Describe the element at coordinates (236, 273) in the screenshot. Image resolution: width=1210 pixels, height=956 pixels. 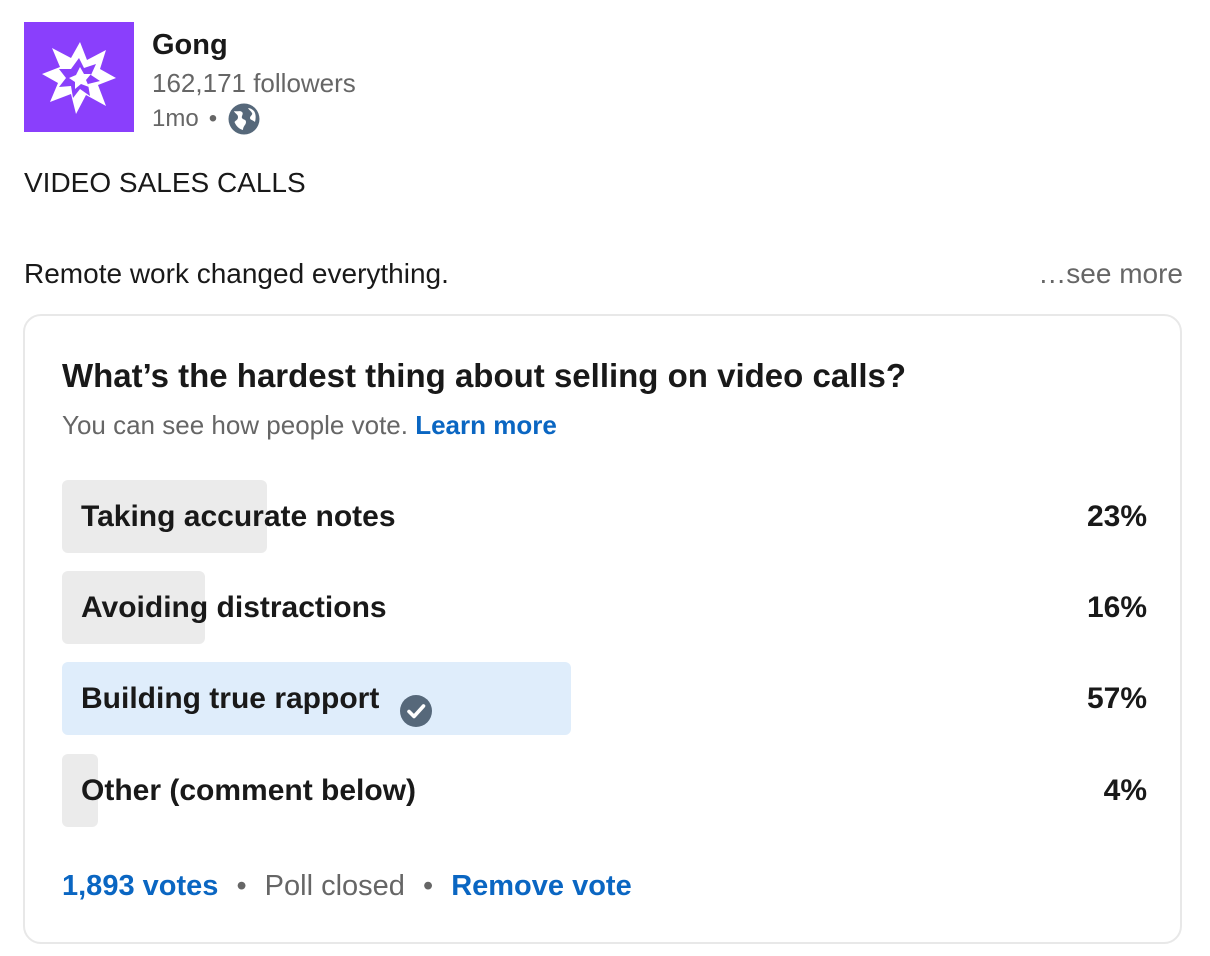
I see `post-body-text: Remote work changed everything.` at that location.